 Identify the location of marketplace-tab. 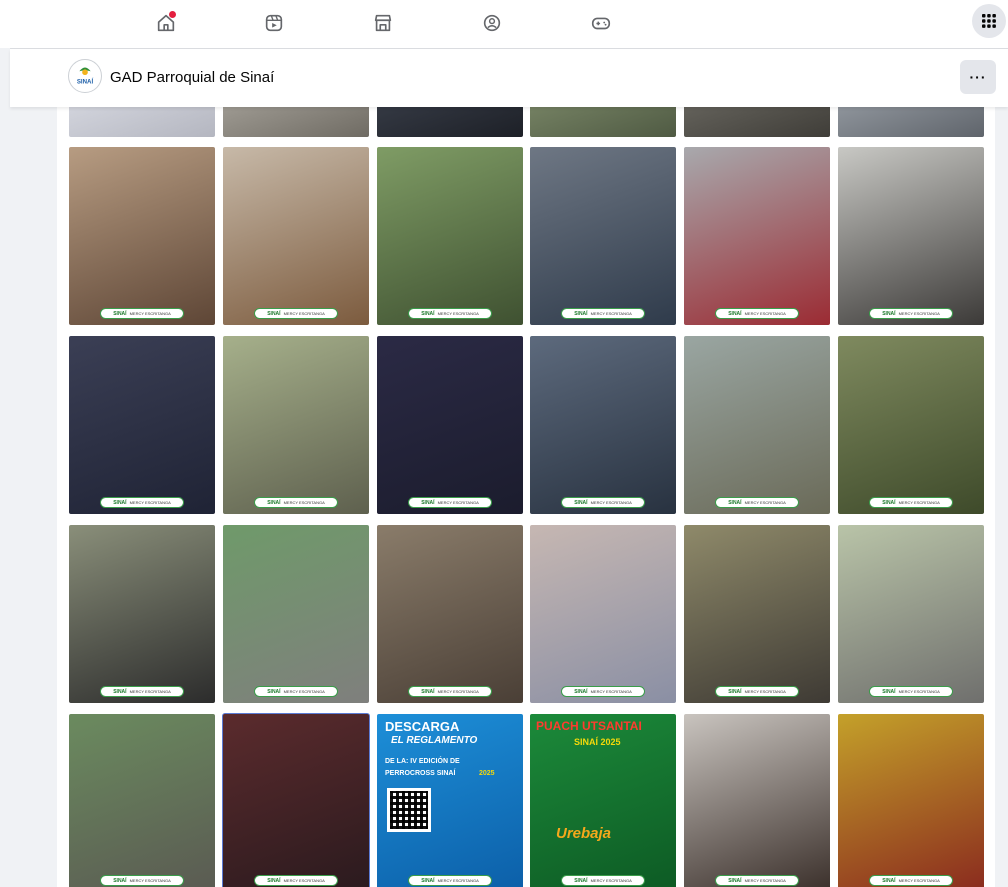
(383, 23).